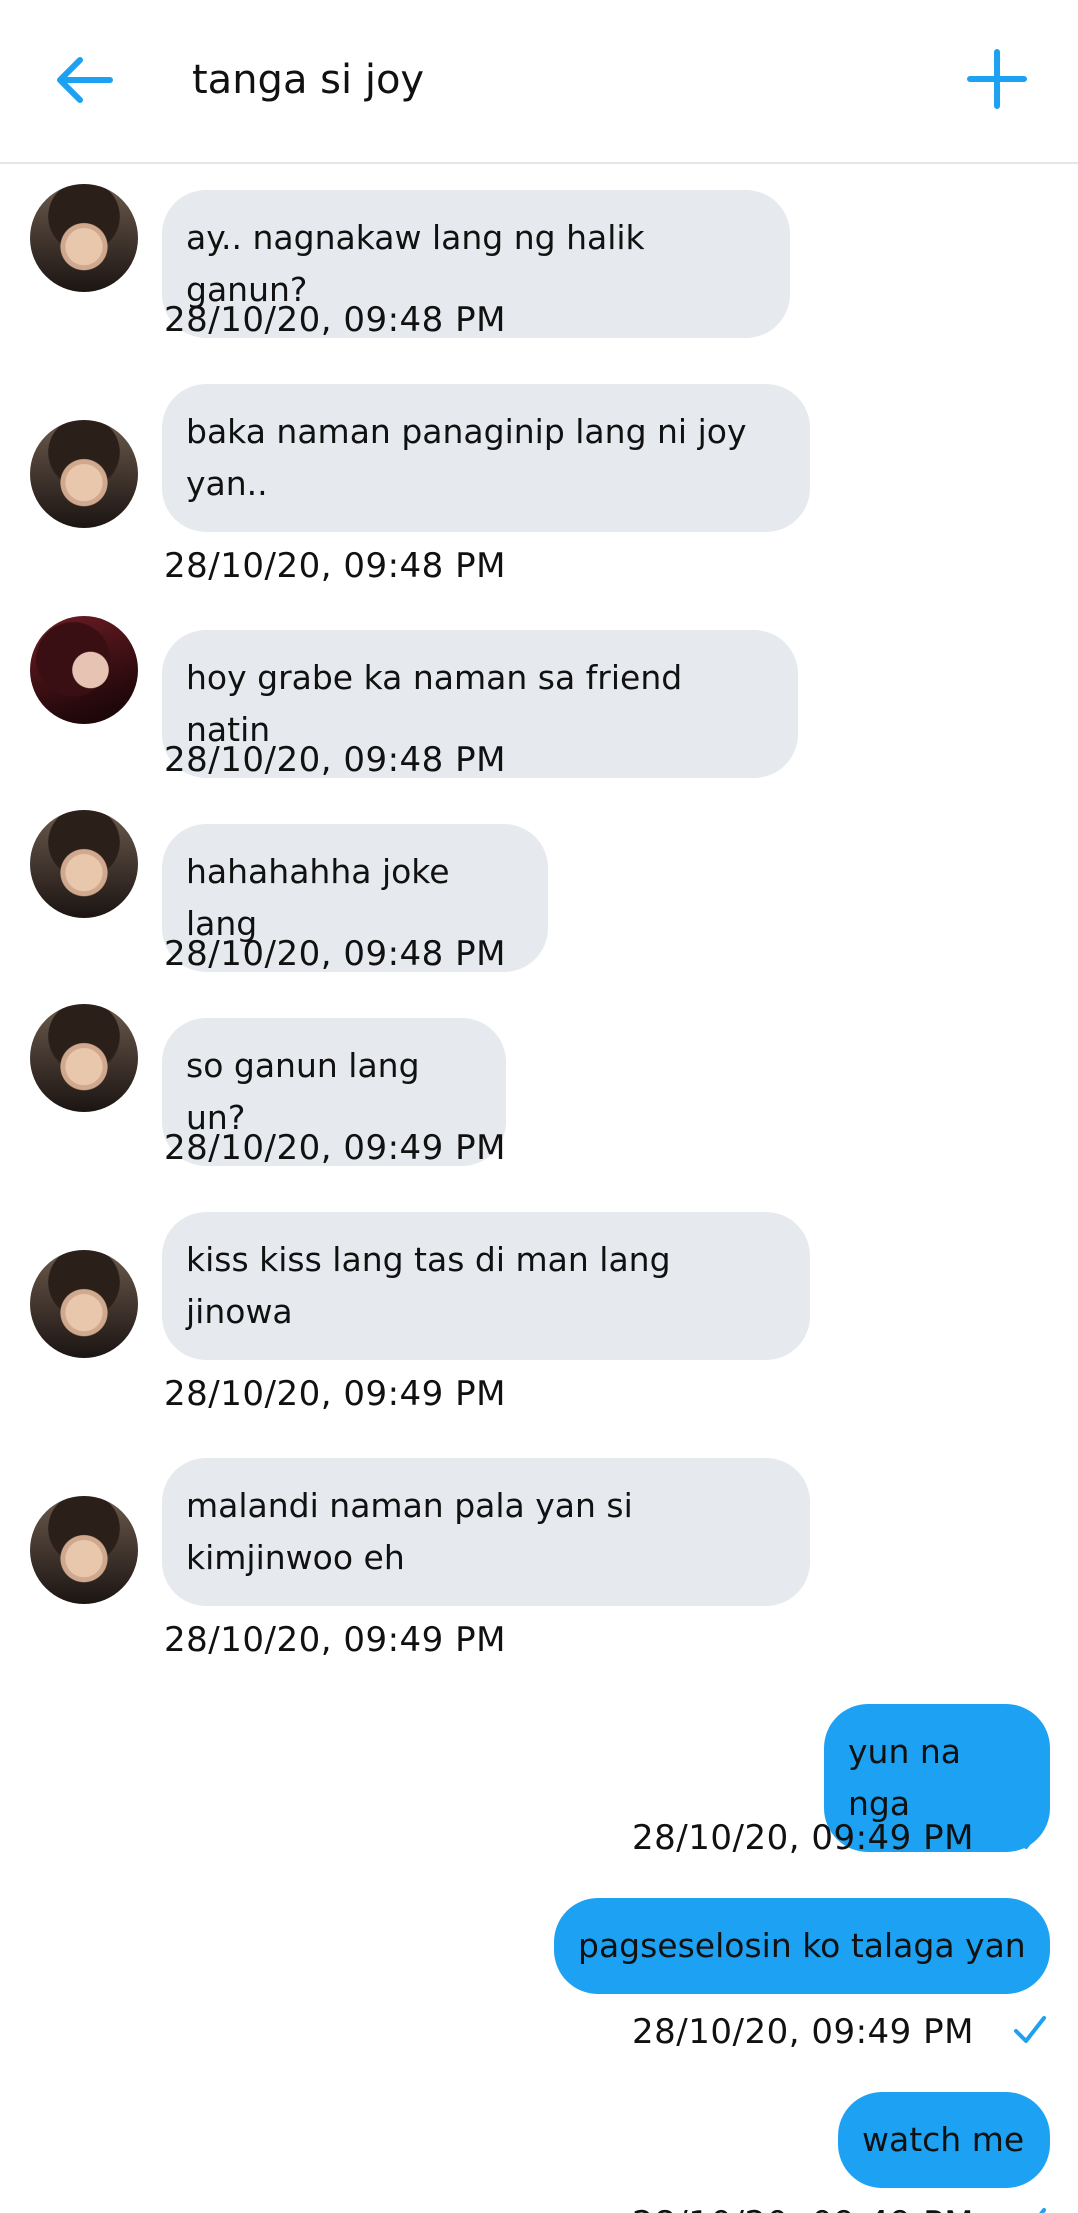 The image size is (1078, 2213). Describe the element at coordinates (997, 79) in the screenshot. I see `plus-icon` at that location.